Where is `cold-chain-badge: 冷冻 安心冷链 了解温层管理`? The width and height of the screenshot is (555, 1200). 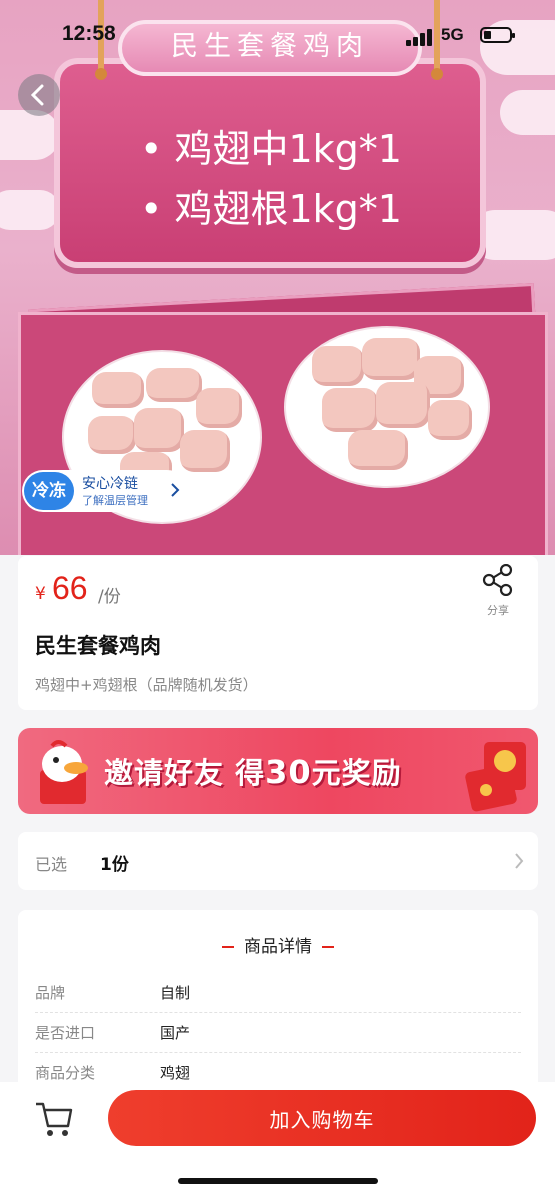
cold-chain-badge: 冷冻 安心冷链 了解温层管理 is located at coordinates (105, 491).